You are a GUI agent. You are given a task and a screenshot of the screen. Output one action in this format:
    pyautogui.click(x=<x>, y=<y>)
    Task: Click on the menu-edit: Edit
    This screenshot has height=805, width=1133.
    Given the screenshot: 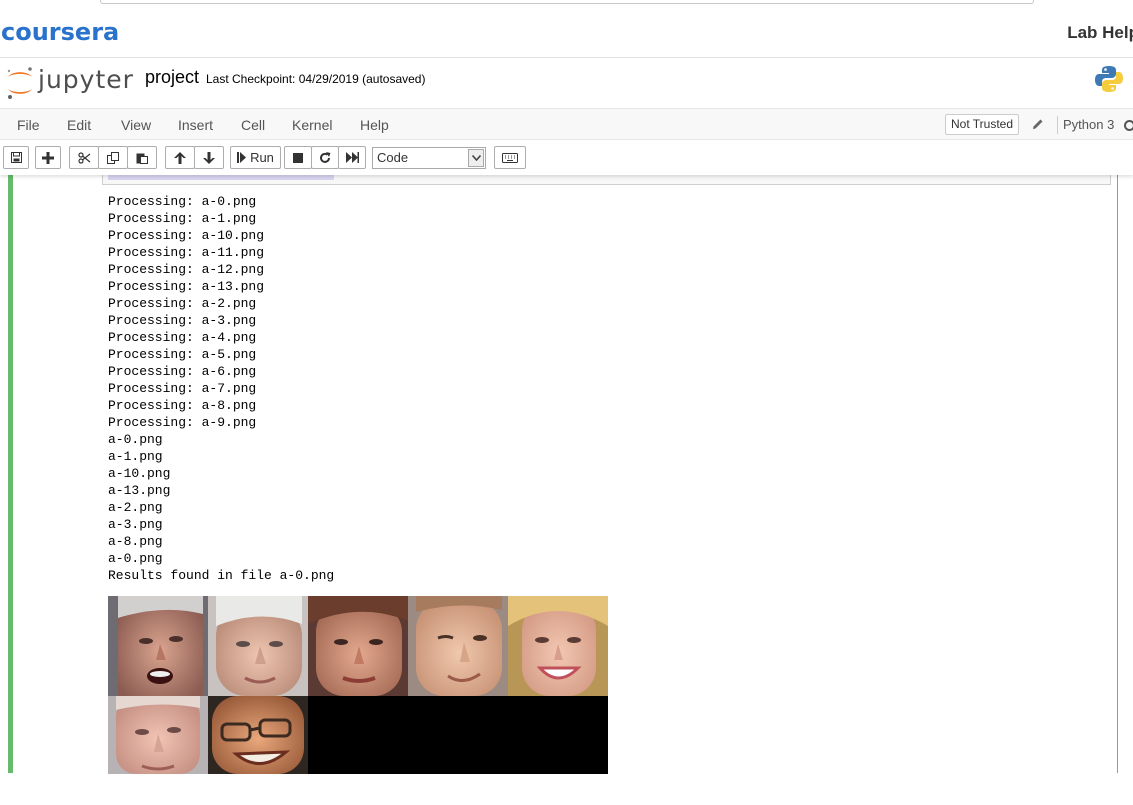 What is the action you would take?
    pyautogui.click(x=79, y=125)
    